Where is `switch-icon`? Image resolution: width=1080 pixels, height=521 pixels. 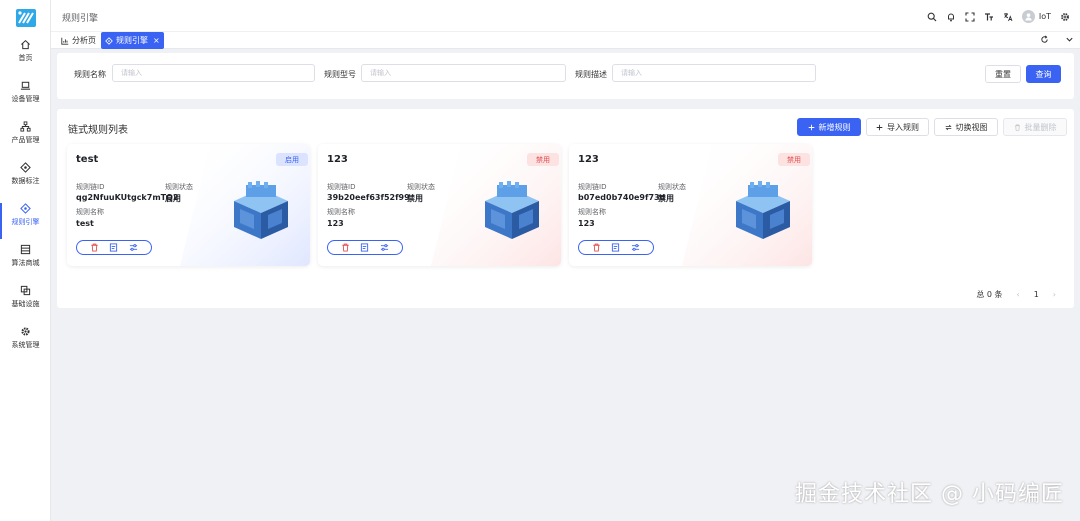
switch-icon is located at coordinates (948, 127).